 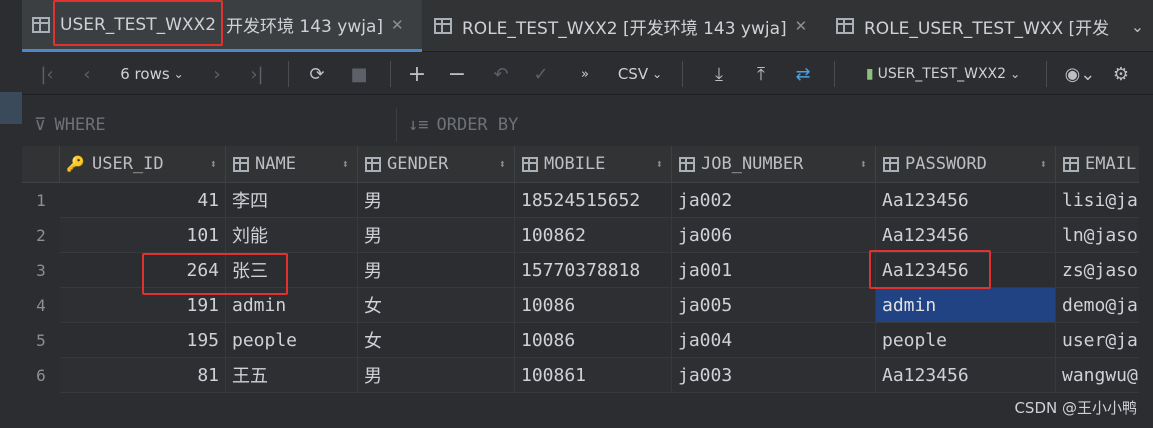 I want to click on row-number: 4, so click(x=41, y=305).